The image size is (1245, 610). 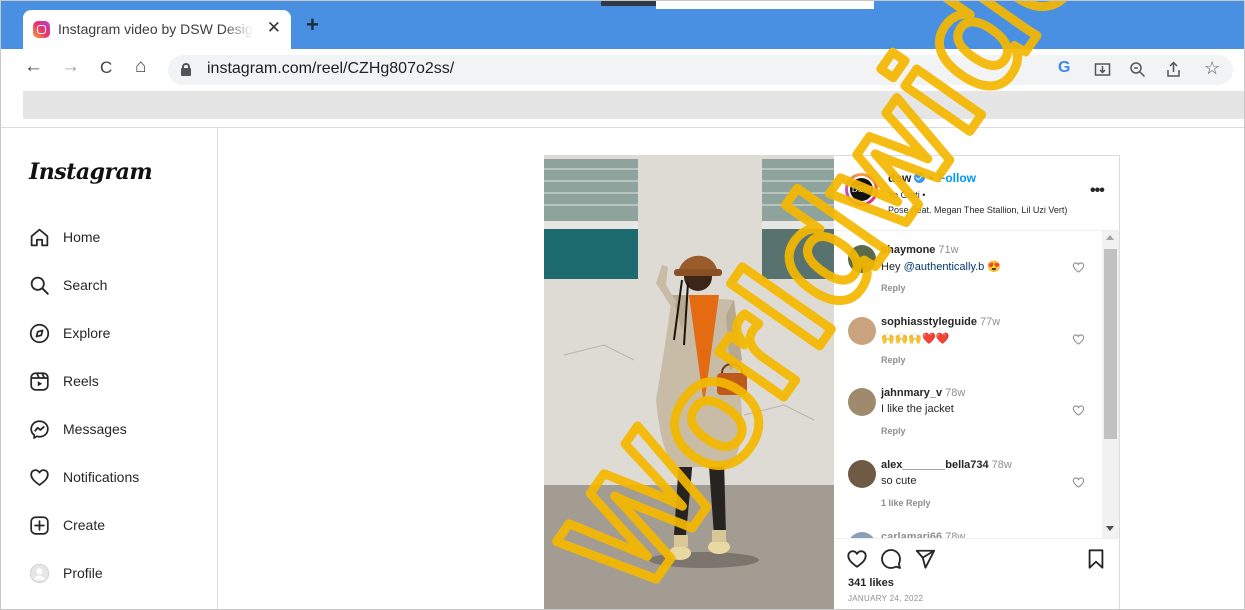 I want to click on tab-strip-divider, so click(x=628, y=3).